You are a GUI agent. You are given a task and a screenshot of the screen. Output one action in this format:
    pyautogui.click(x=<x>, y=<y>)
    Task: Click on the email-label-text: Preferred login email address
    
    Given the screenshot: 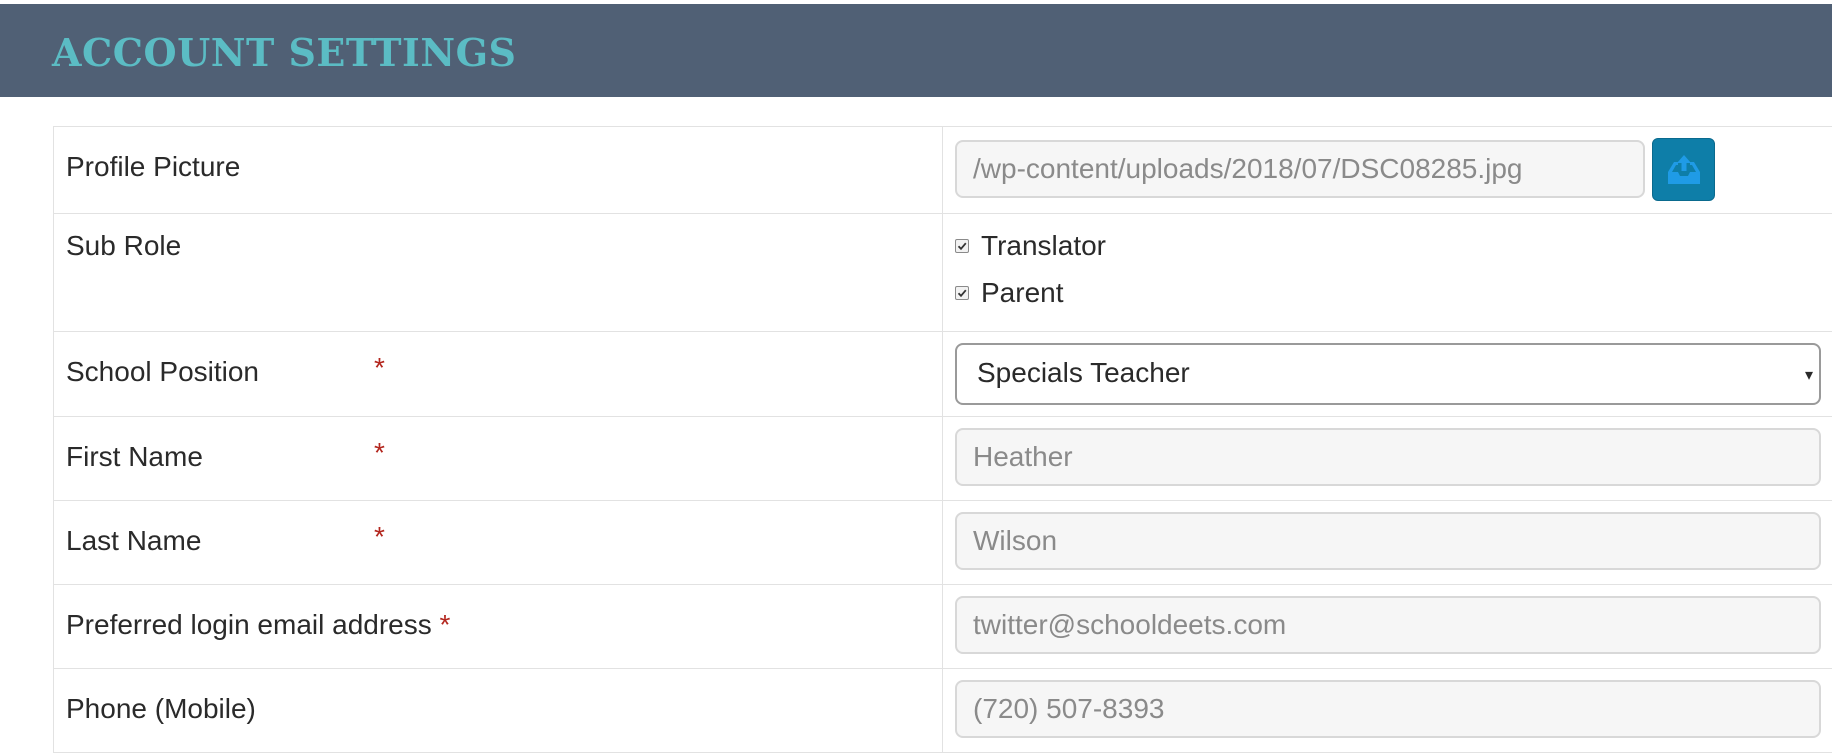 What is the action you would take?
    pyautogui.click(x=249, y=624)
    